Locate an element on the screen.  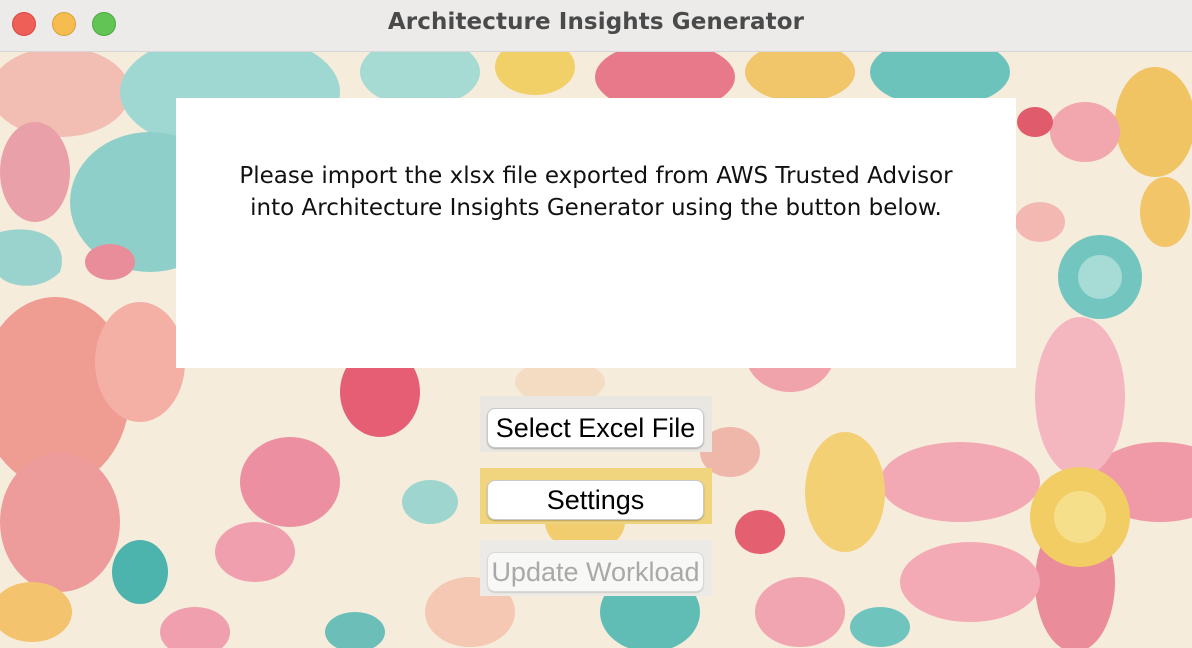
select-excel-file-button: Select Excel File is located at coordinates (595, 428).